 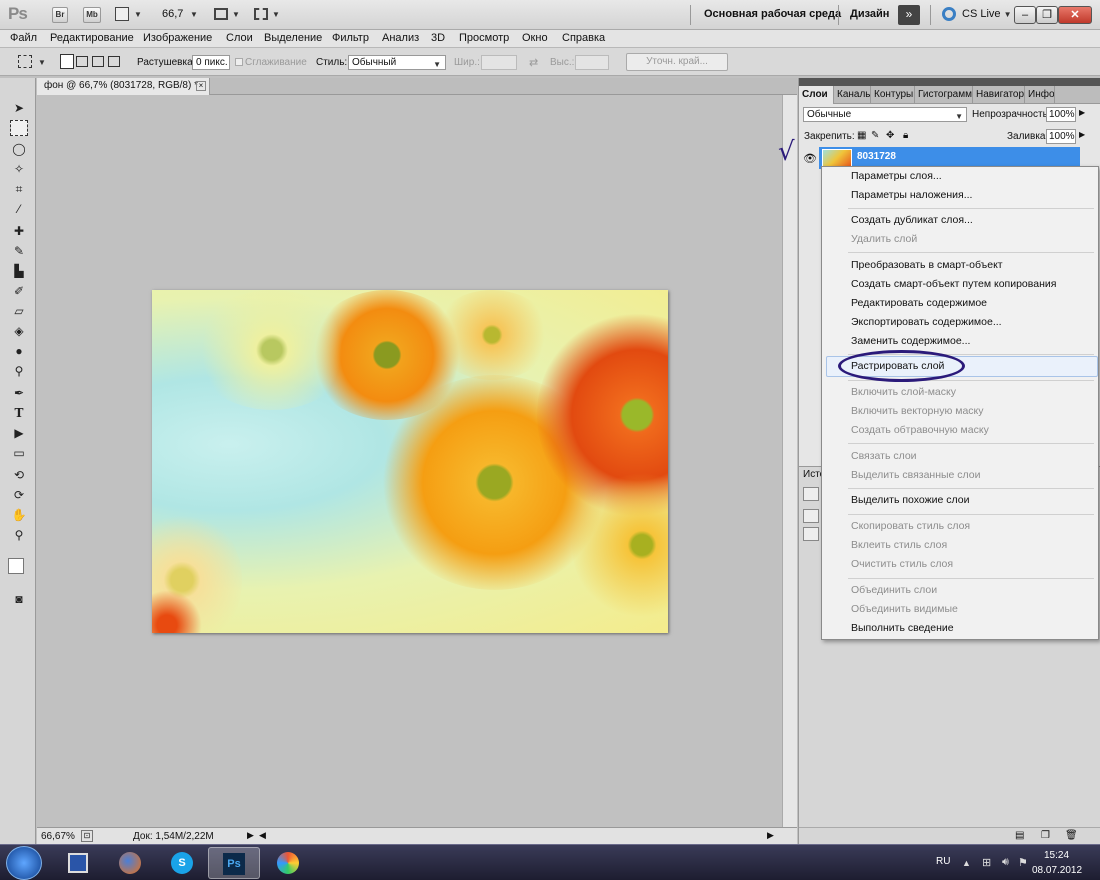 I want to click on menu-analysis: Анализ, so click(x=400, y=38).